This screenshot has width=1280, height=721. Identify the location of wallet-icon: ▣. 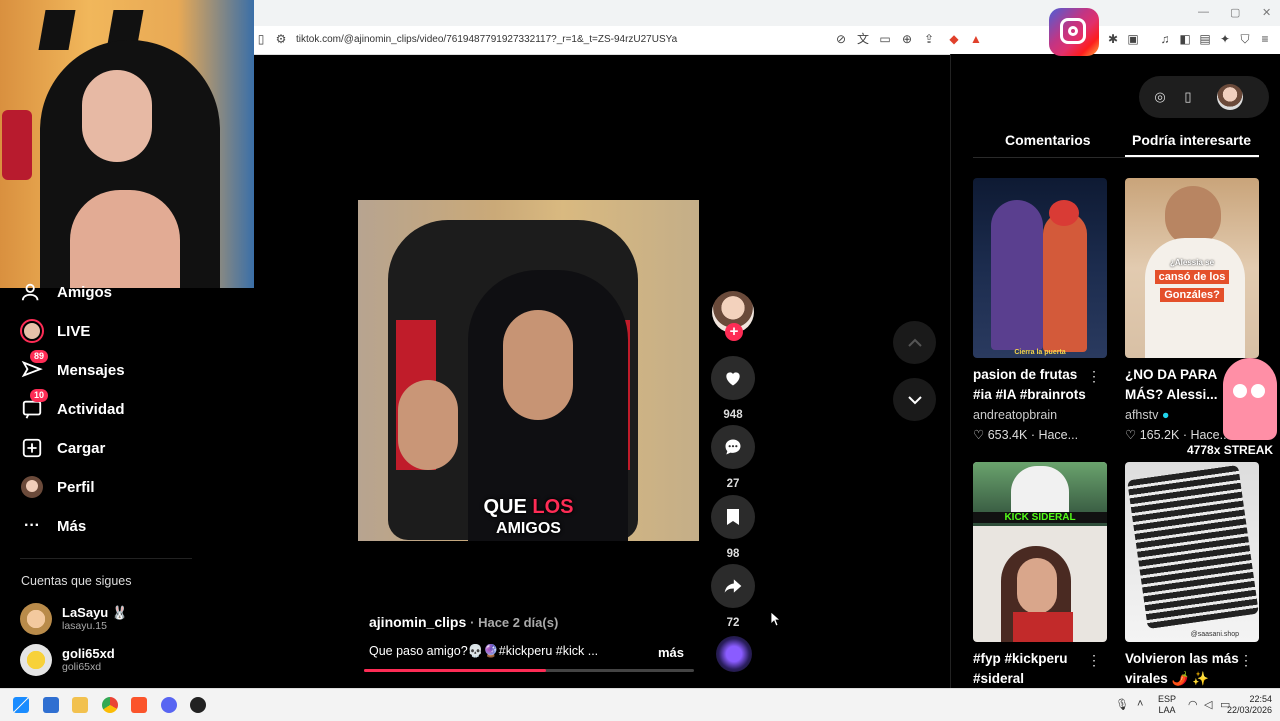
(1133, 39).